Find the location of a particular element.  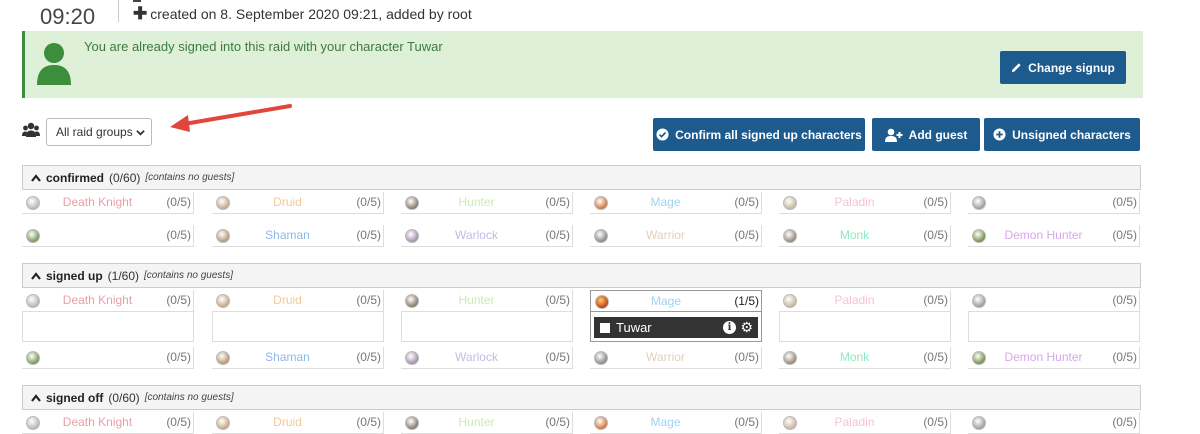

class-cell: Druid (0/5) is located at coordinates (298, 423).